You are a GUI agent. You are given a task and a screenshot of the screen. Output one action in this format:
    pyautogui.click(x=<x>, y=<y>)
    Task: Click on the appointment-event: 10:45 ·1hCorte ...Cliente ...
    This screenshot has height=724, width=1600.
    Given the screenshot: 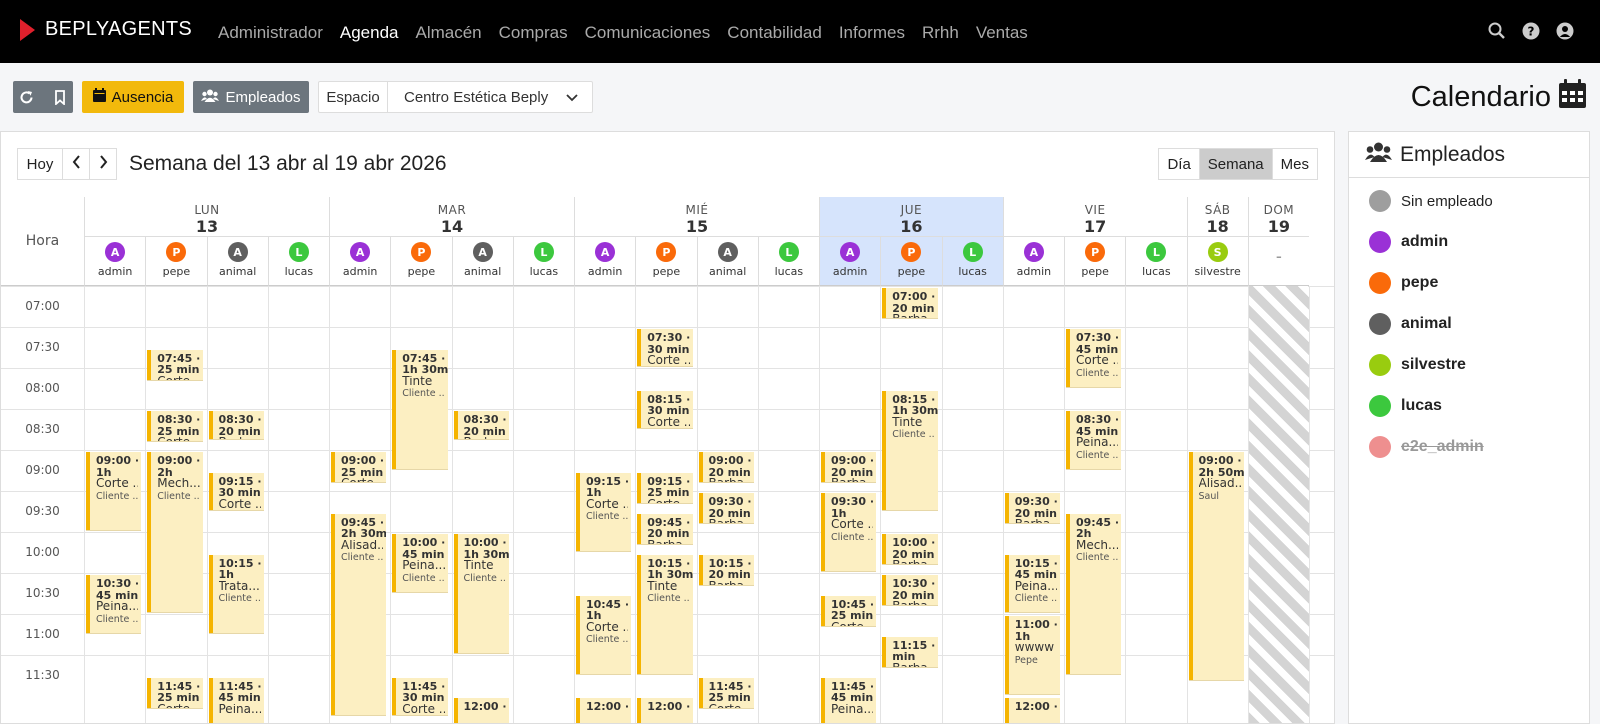 What is the action you would take?
    pyautogui.click(x=604, y=634)
    